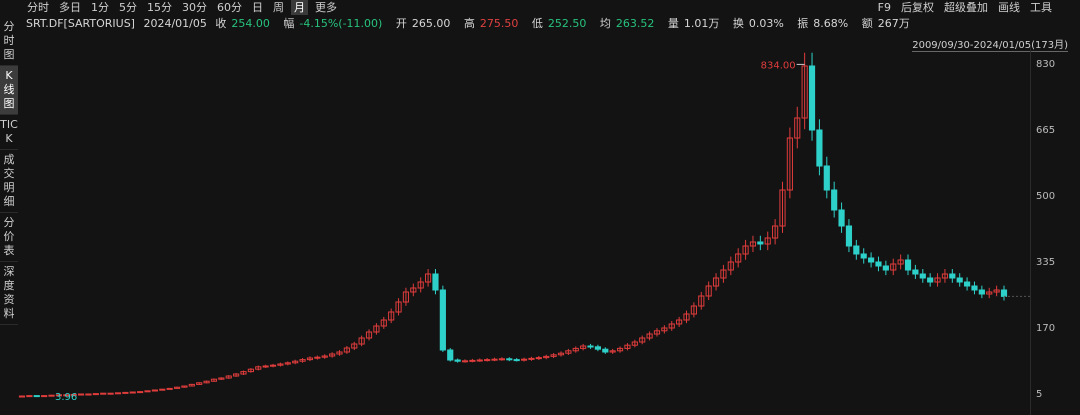 The image size is (1080, 415). What do you see at coordinates (66, 397) in the screenshot?
I see `min-price-label: 3.96` at bounding box center [66, 397].